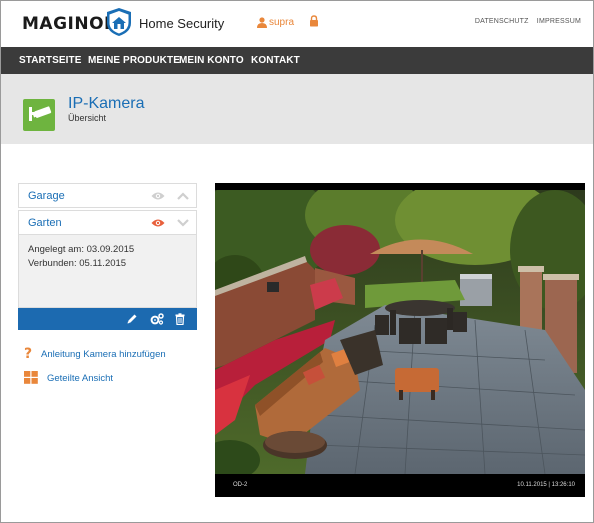  What do you see at coordinates (297, 109) in the screenshot?
I see `page-header: IP-Kamera Übersicht` at bounding box center [297, 109].